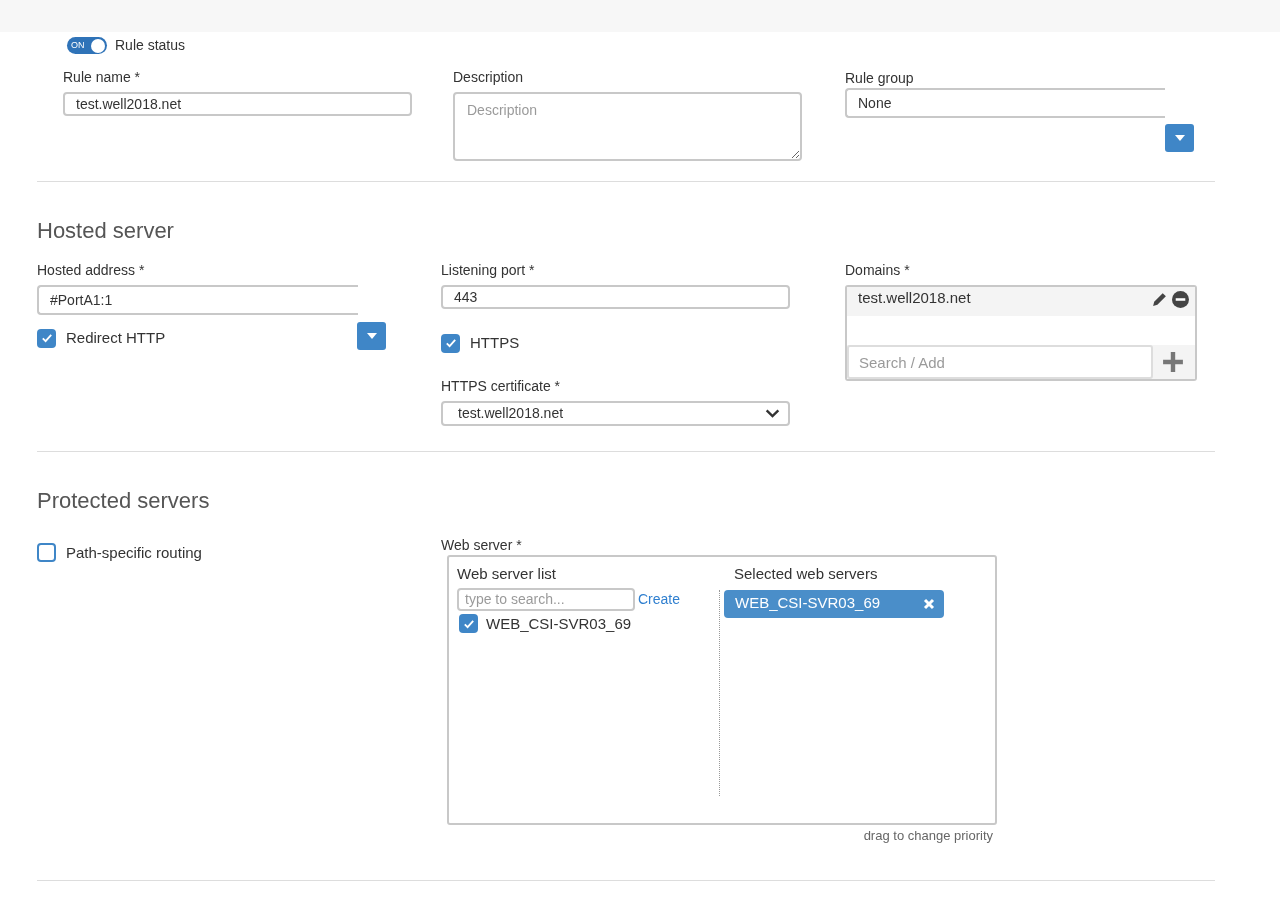  What do you see at coordinates (489, 77) in the screenshot?
I see `field-label: Description` at bounding box center [489, 77].